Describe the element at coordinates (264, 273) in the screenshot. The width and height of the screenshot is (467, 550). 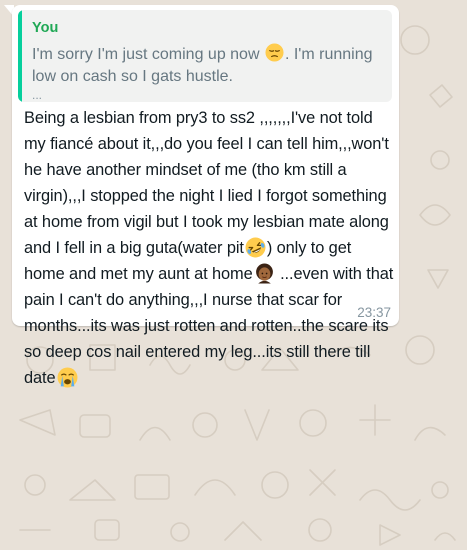
I see `woman-dark-skin-icon` at that location.